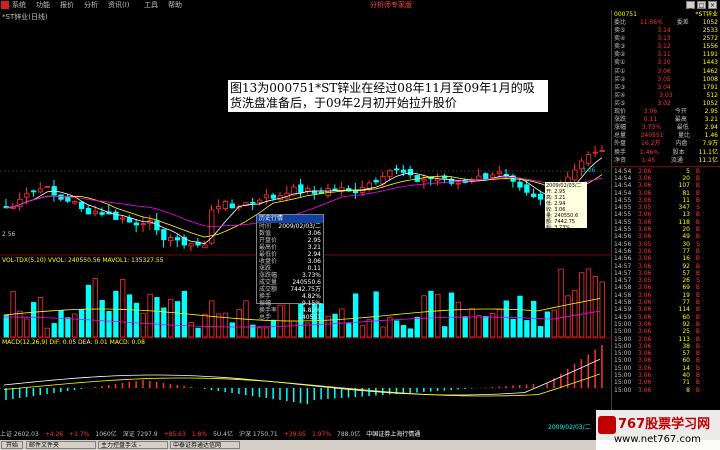 The height and width of the screenshot is (450, 720). Describe the element at coordinates (290, 219) in the screenshot. I see `popup-title: 历史行情` at that location.